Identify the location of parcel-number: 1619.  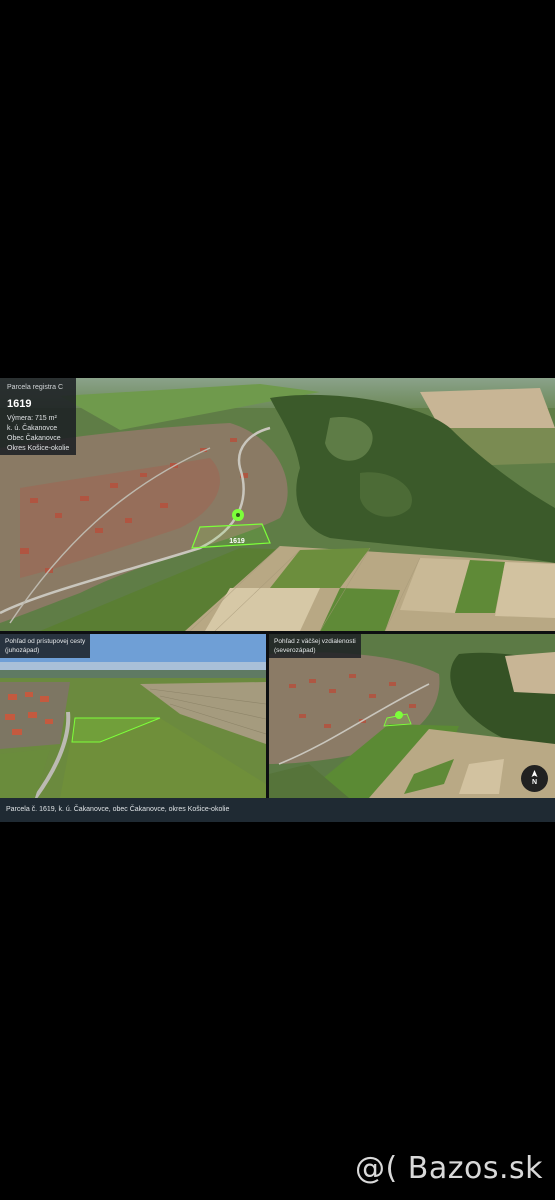
(19, 404).